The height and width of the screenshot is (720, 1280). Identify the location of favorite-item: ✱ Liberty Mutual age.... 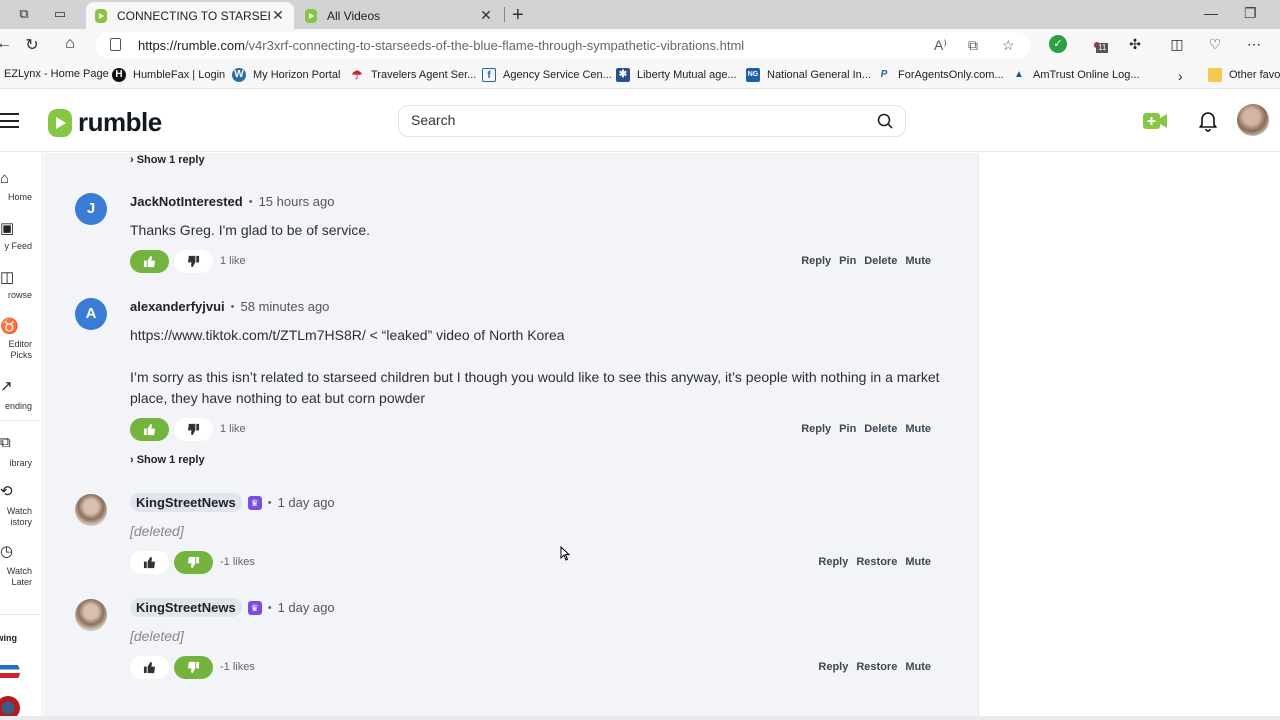
(676, 75).